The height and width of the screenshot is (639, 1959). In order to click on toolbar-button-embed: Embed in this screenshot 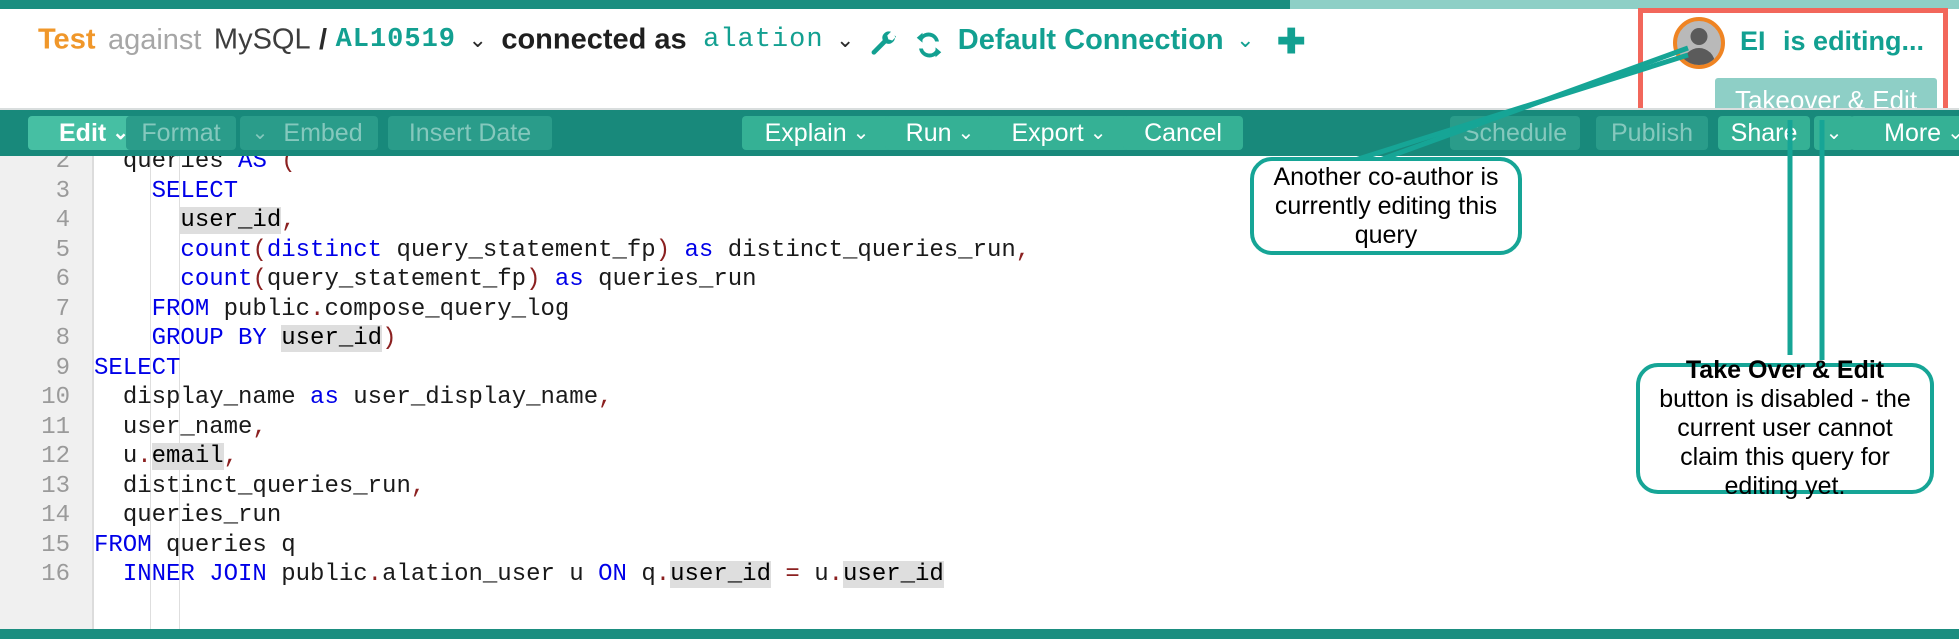, I will do `click(323, 133)`.